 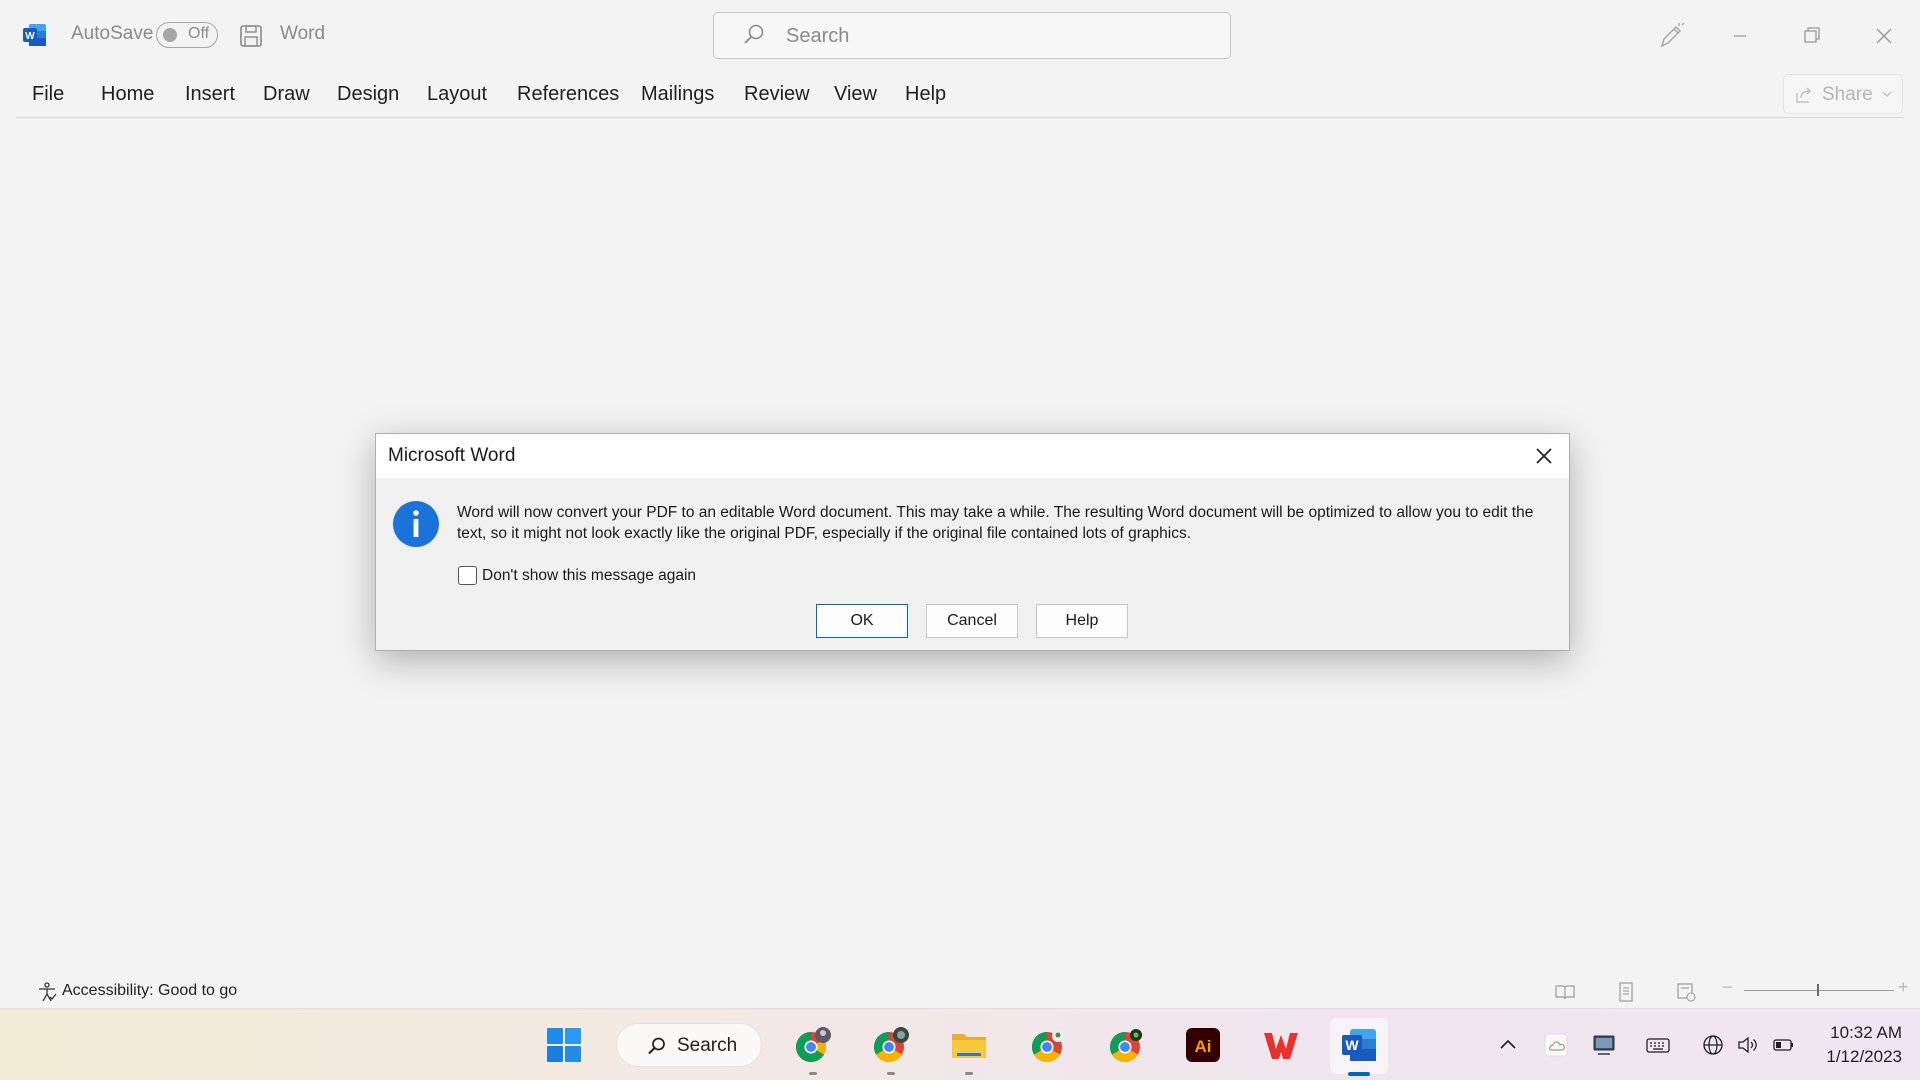 I want to click on clock-time: 10:32 AM, so click(x=1862, y=1033).